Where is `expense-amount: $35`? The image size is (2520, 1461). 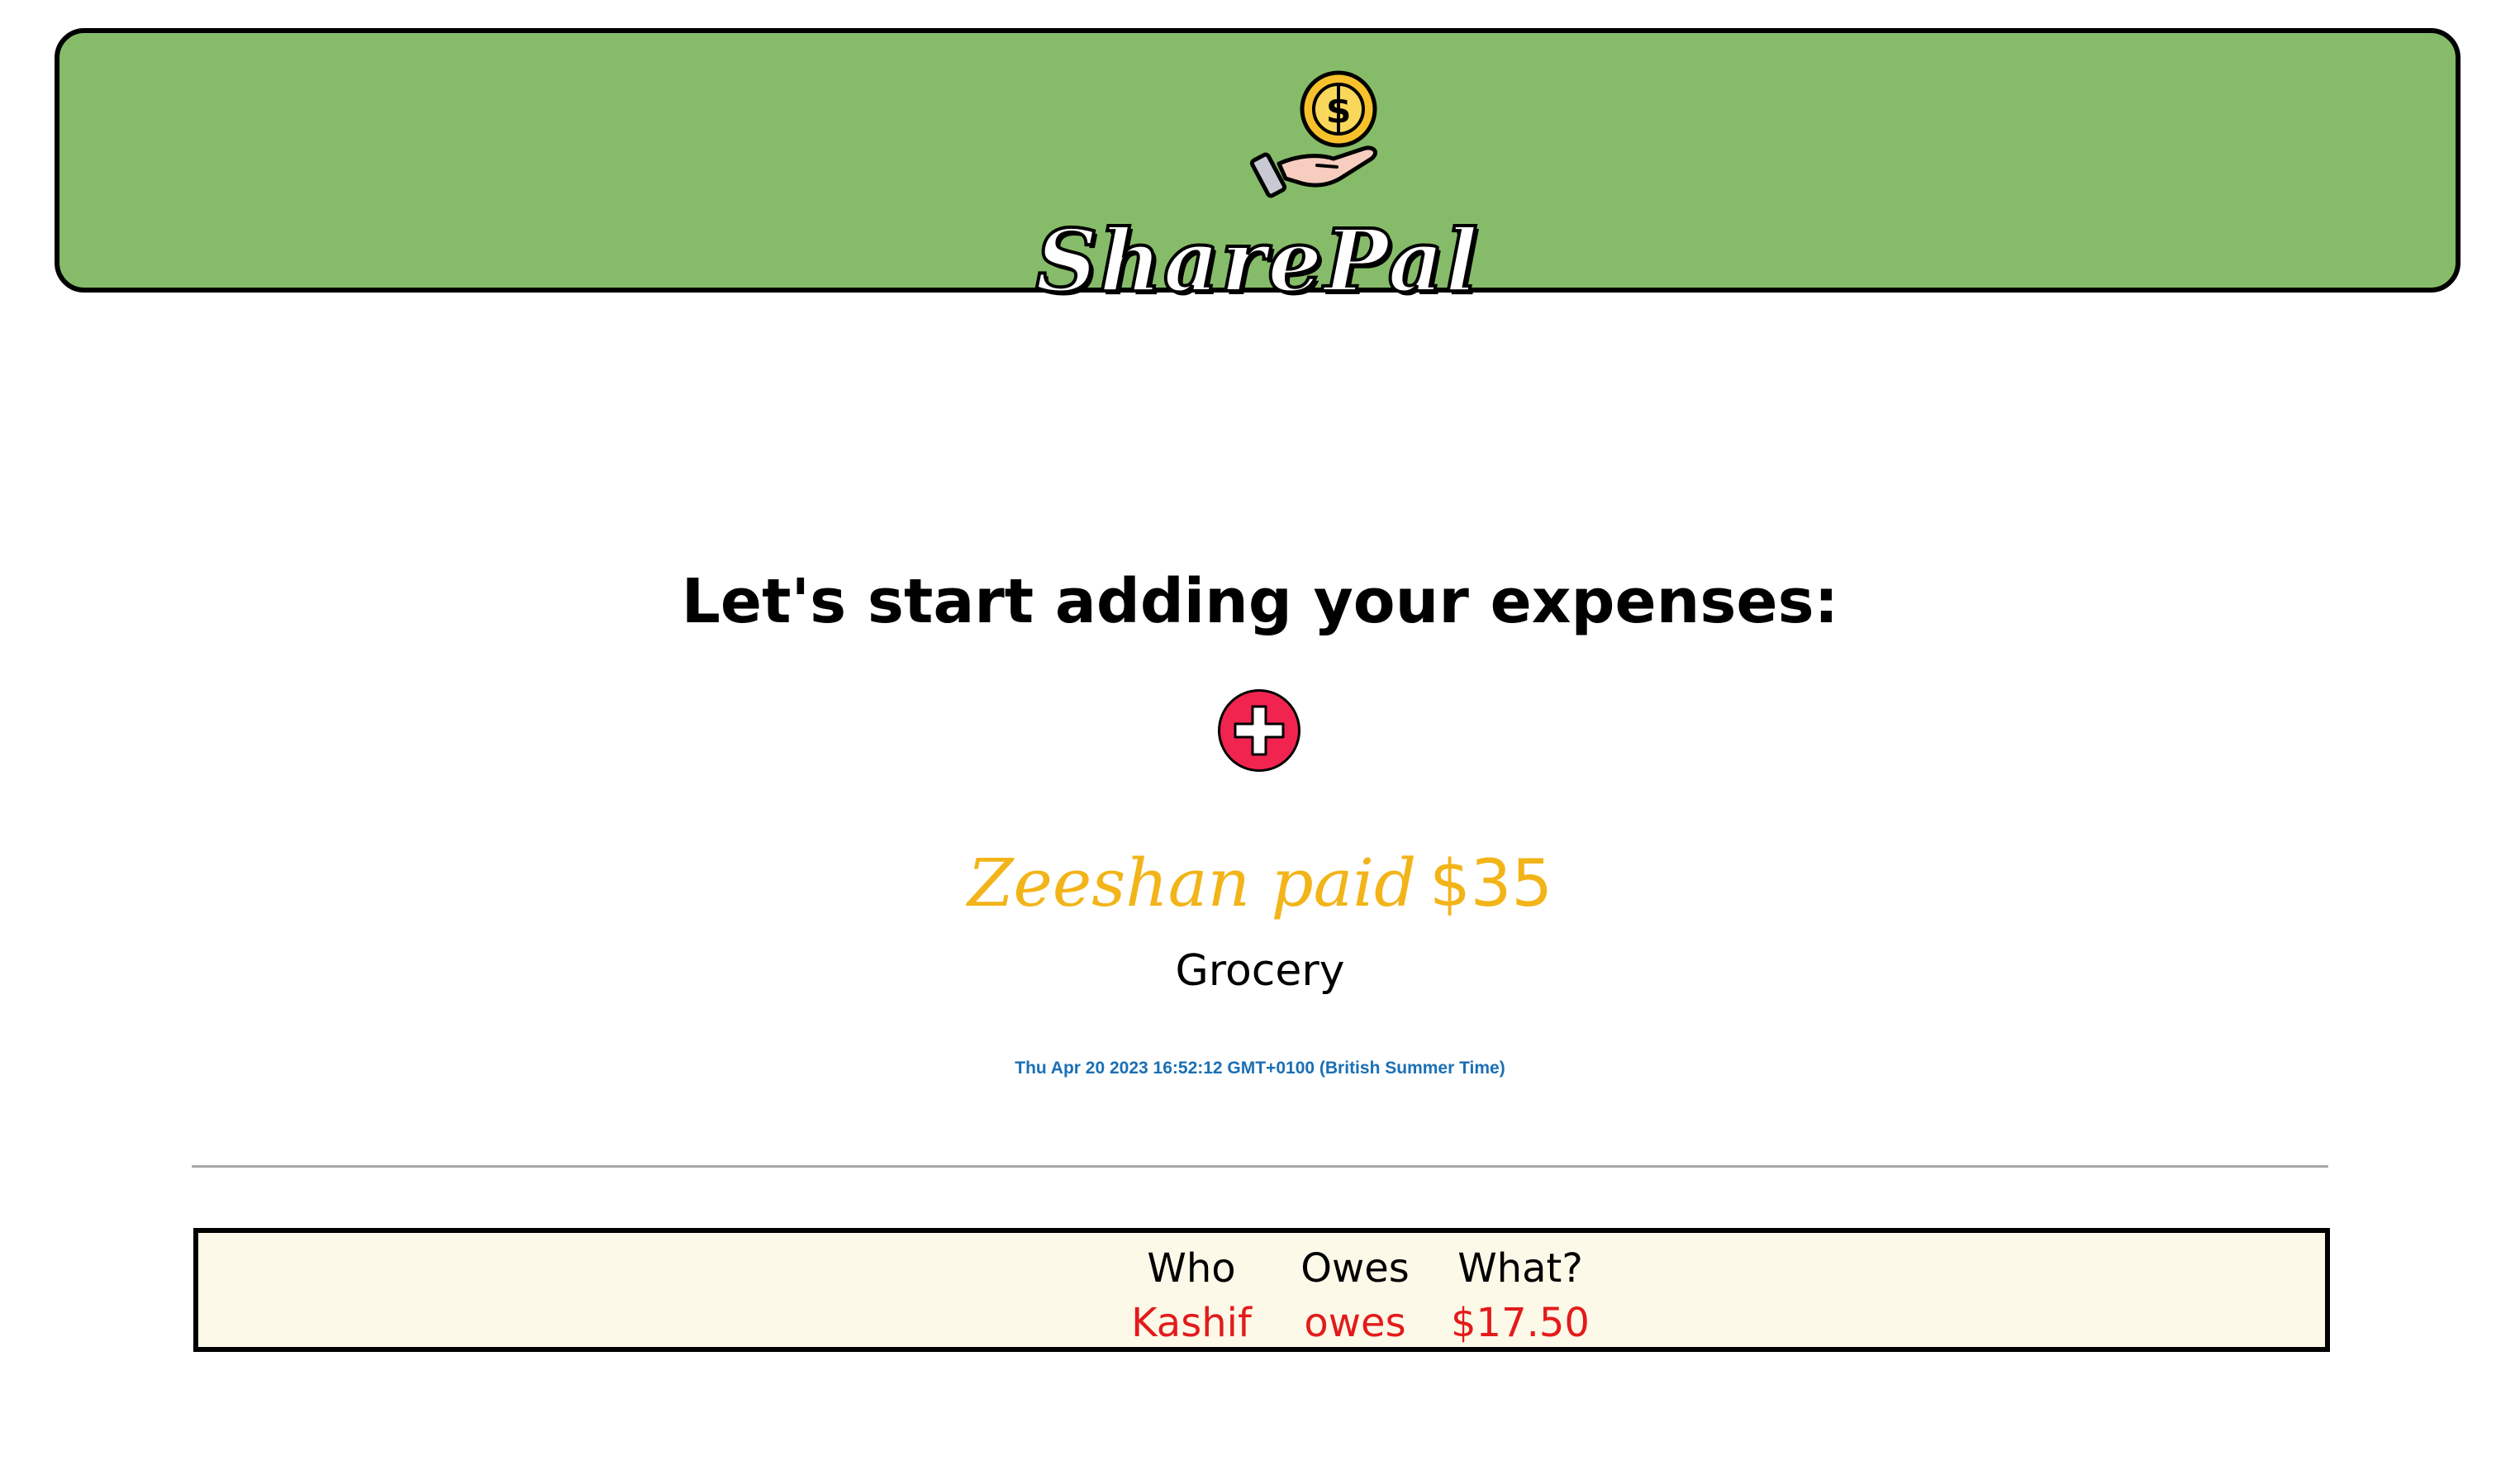 expense-amount: $35 is located at coordinates (1491, 884).